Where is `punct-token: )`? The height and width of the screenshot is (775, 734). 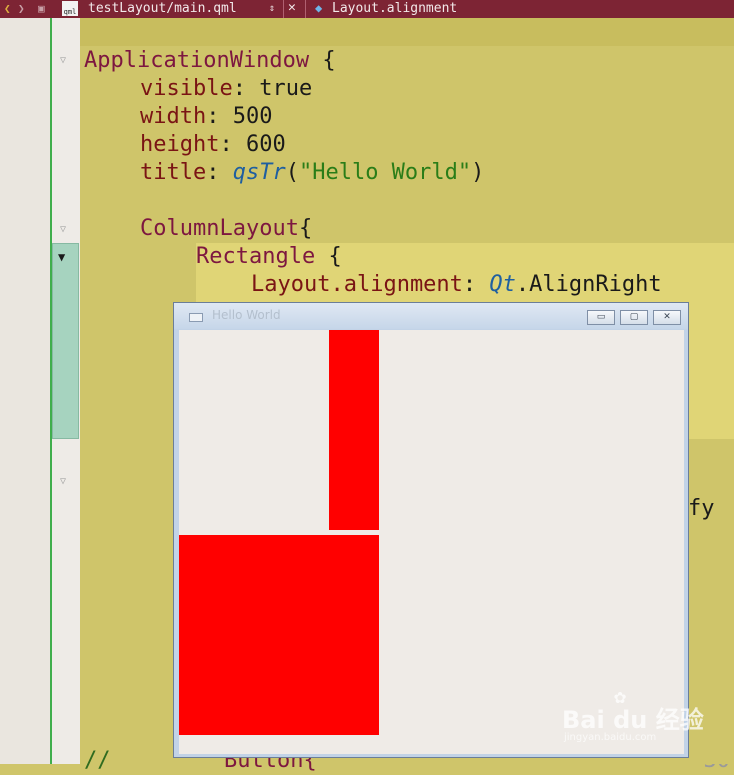 punct-token: ) is located at coordinates (478, 172).